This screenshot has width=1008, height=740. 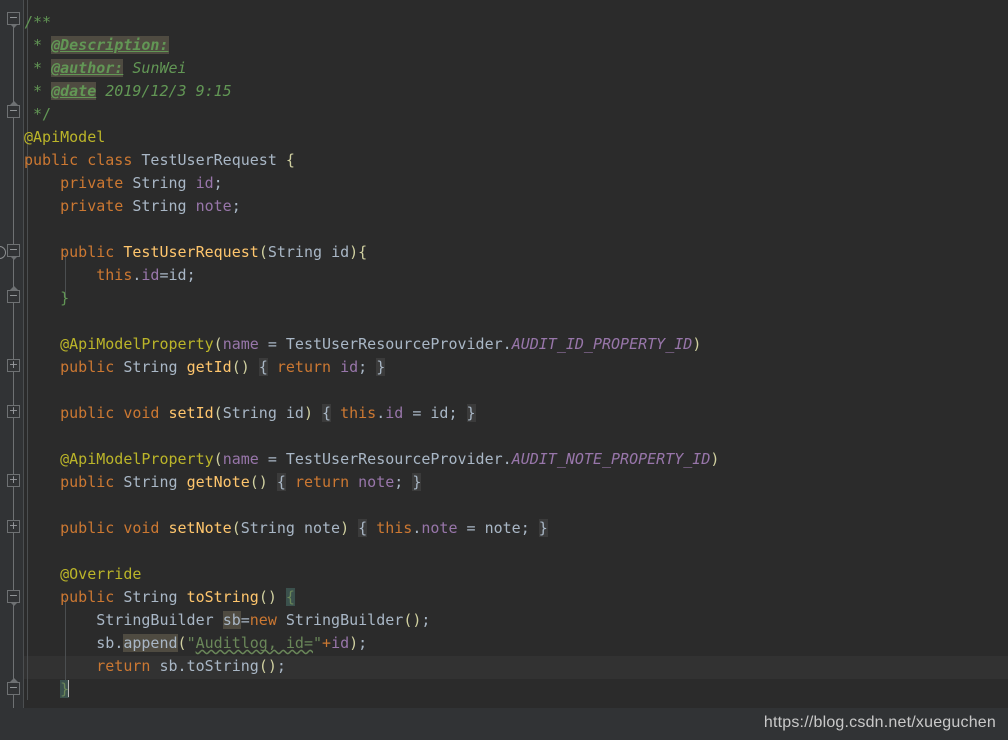 I want to click on code-line: private String note;, so click(x=132, y=206).